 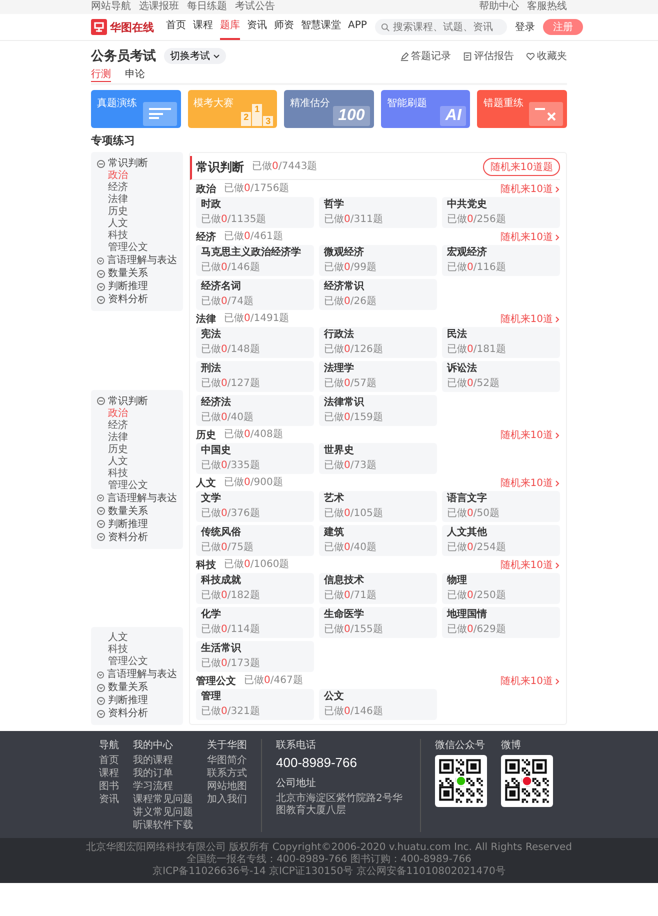 What do you see at coordinates (501, 506) in the screenshot?
I see `topic-card: 语言文字 已做0/50题` at bounding box center [501, 506].